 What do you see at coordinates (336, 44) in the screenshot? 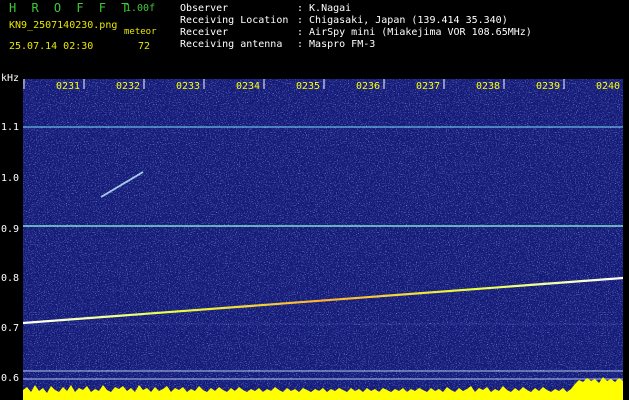
I see `antenna-value: : Maspro FM-3` at bounding box center [336, 44].